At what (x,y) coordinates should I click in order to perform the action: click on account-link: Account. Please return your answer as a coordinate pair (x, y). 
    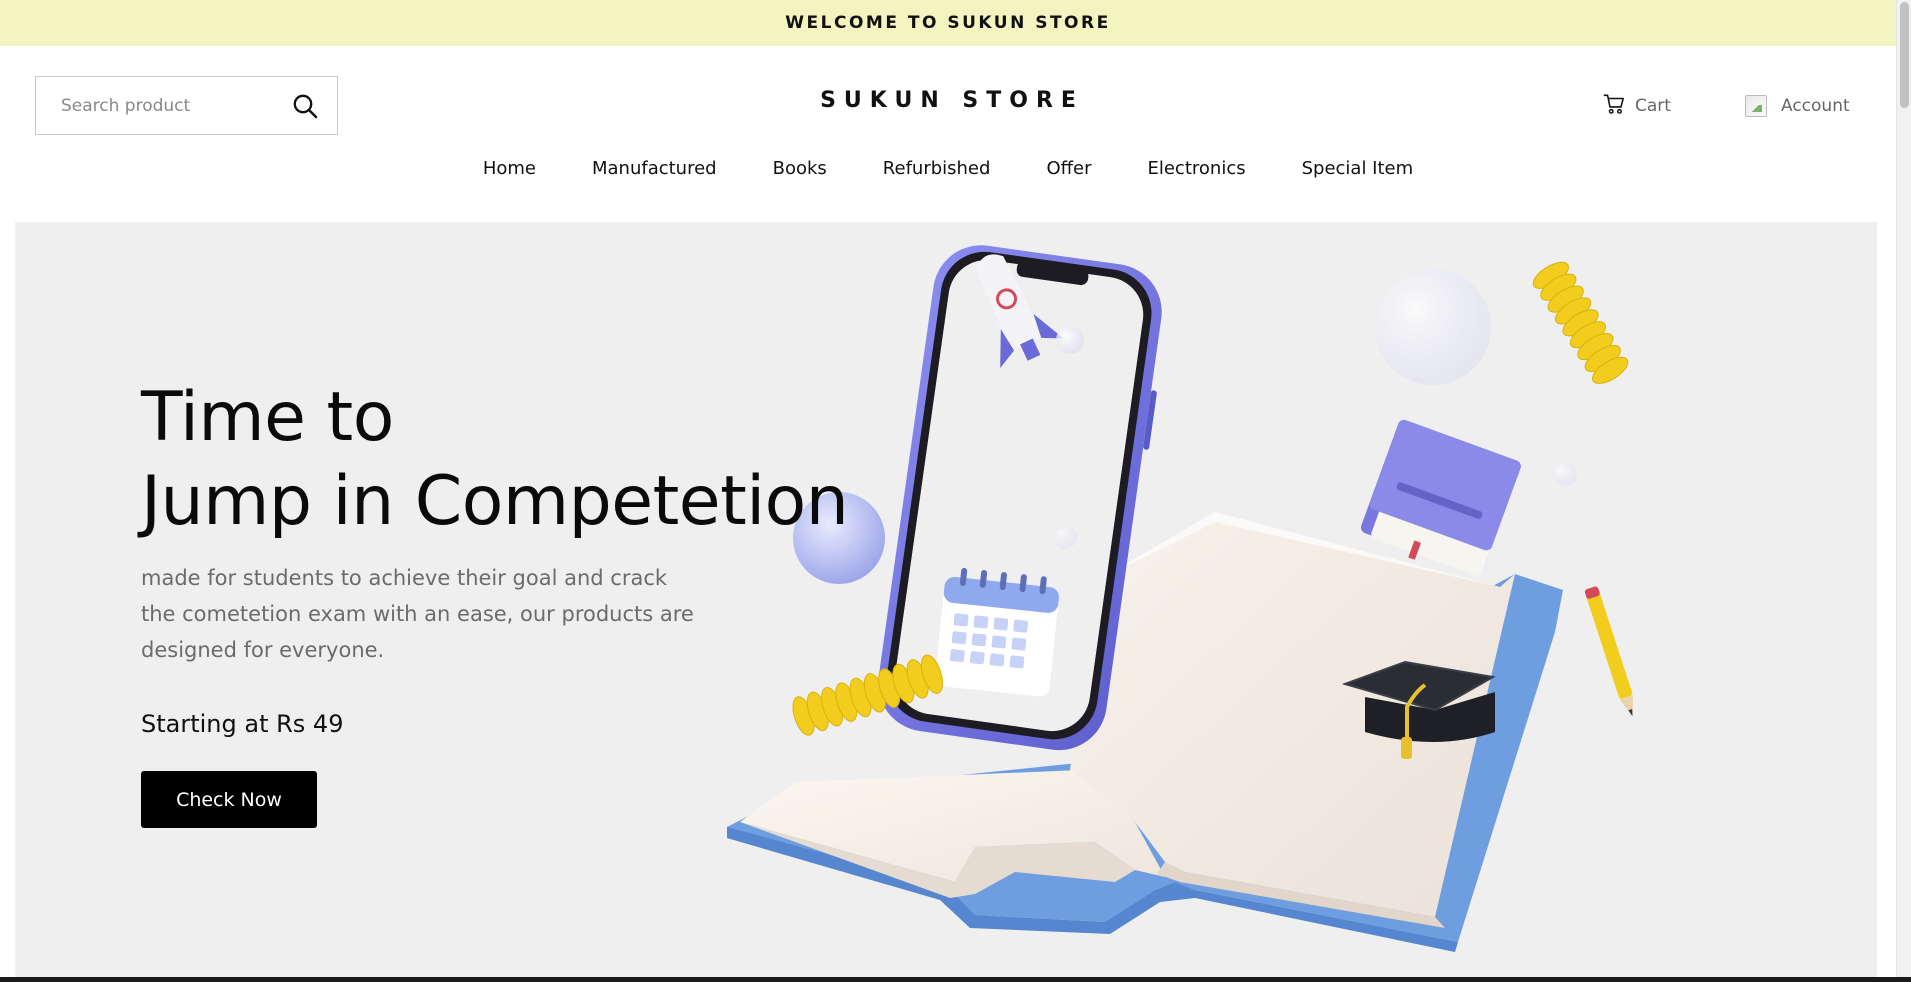
    Looking at the image, I should click on (1797, 106).